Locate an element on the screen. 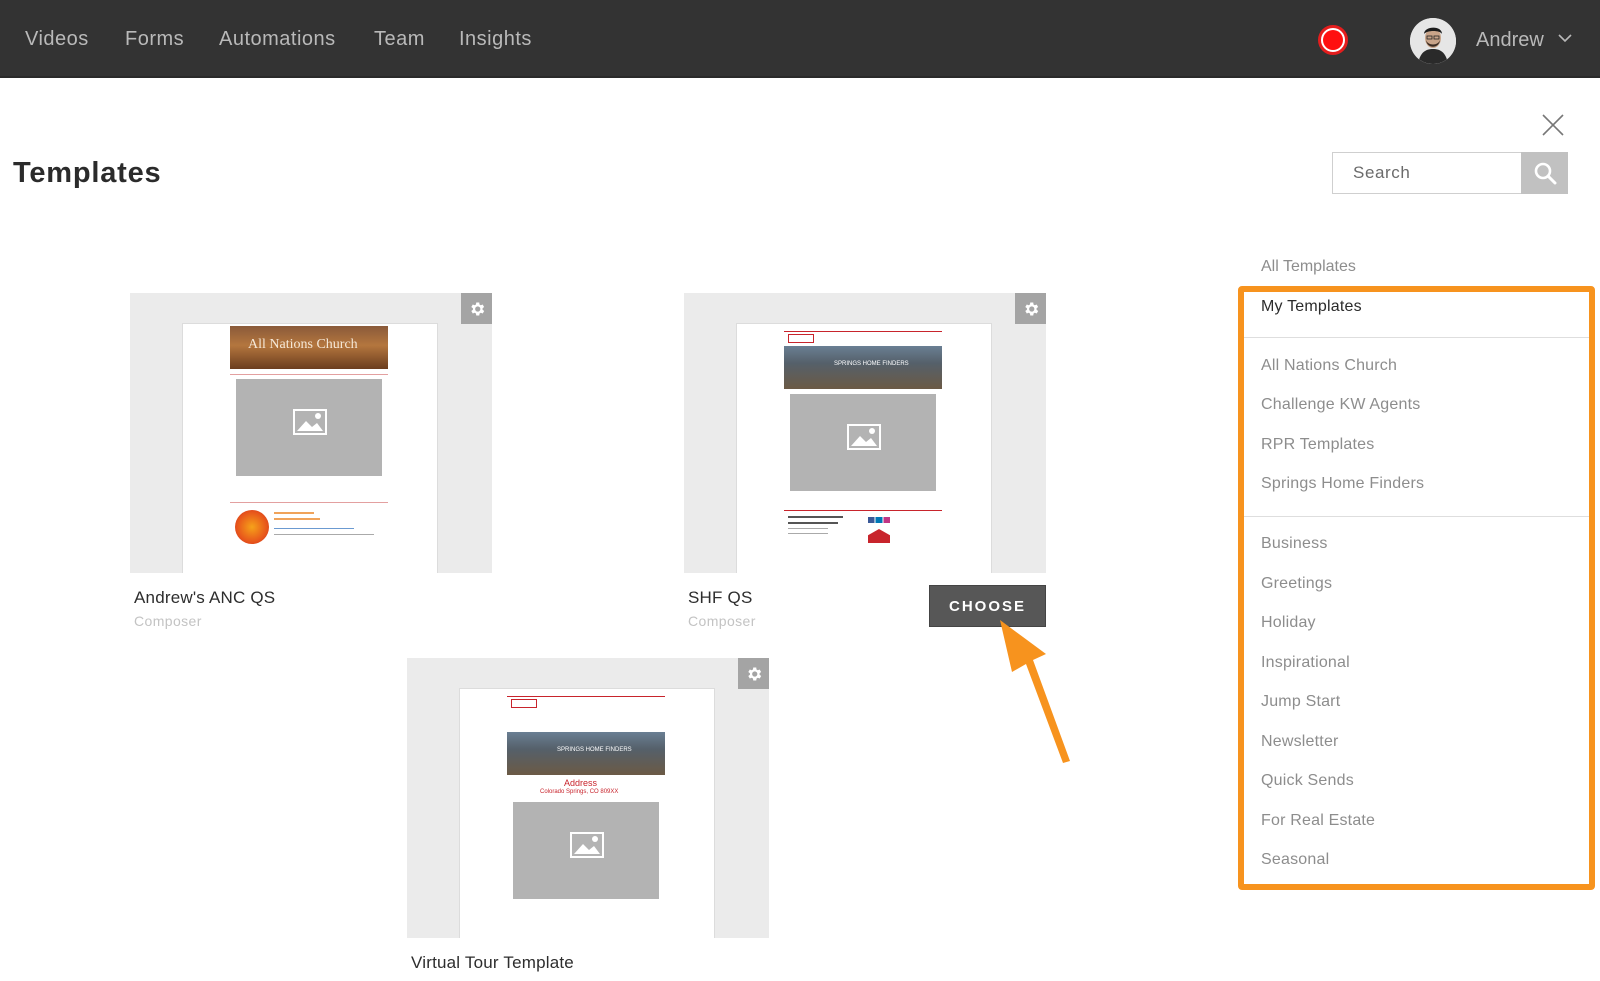  preview-city: Colorado Springs, CO 809XX is located at coordinates (579, 792).